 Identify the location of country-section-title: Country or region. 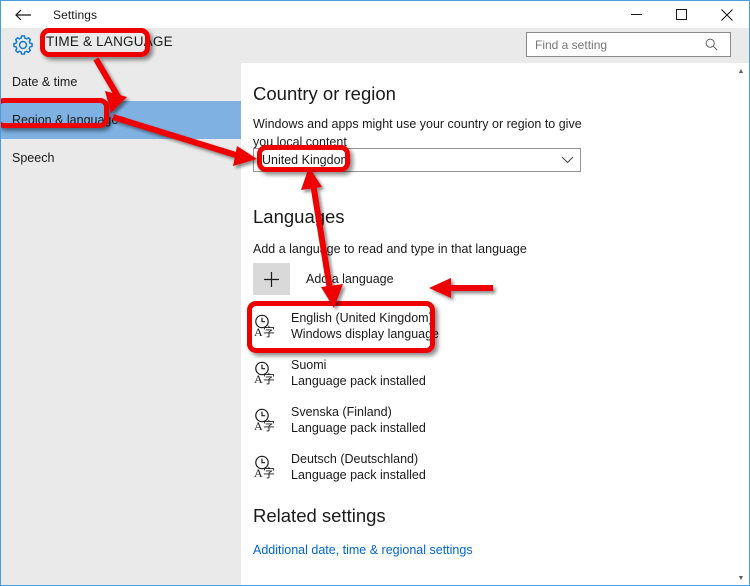
(324, 93).